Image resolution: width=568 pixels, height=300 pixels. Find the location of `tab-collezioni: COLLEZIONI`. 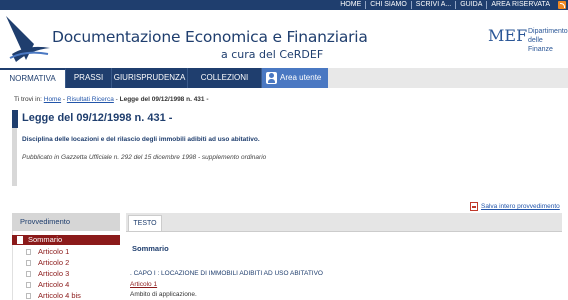

tab-collezioni: COLLEZIONI is located at coordinates (225, 78).